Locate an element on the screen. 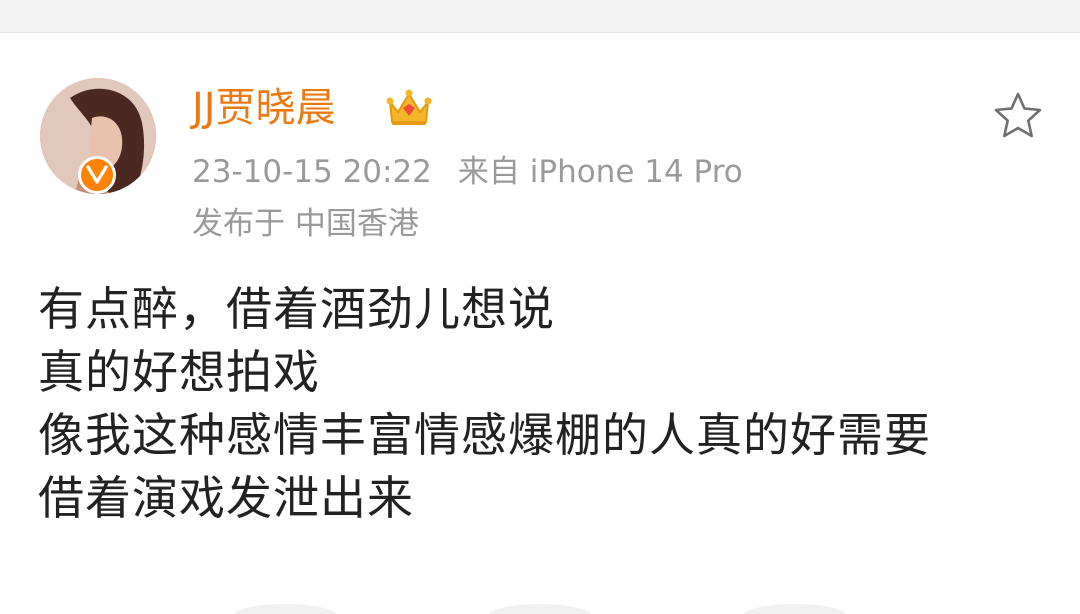  post-location: 发布于 中国香港 is located at coordinates (305, 224).